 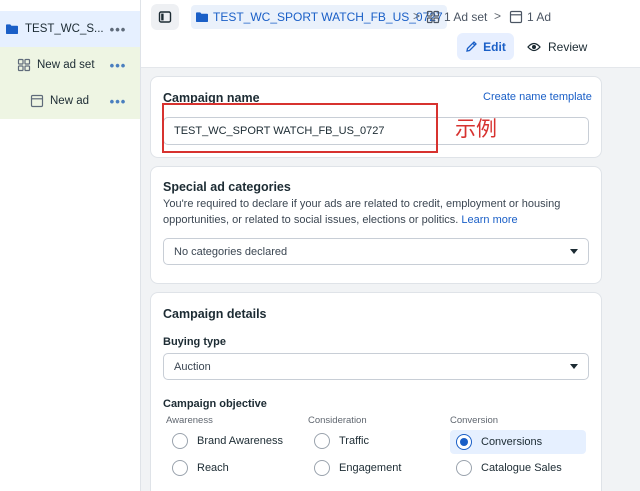 I want to click on objective-brand-awareness: Brand Awareness, so click(x=227, y=441).